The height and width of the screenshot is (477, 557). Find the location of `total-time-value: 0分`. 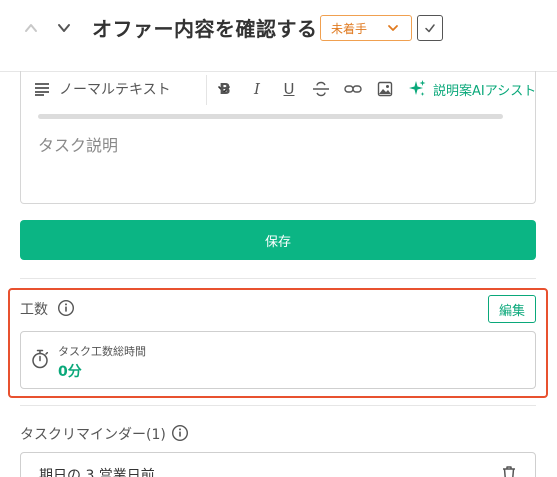

total-time-value: 0分 is located at coordinates (70, 372).